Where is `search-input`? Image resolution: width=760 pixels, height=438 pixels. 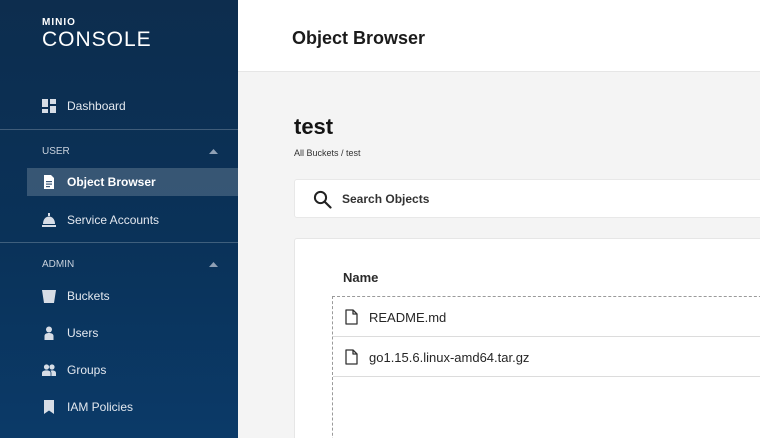 search-input is located at coordinates (542, 199).